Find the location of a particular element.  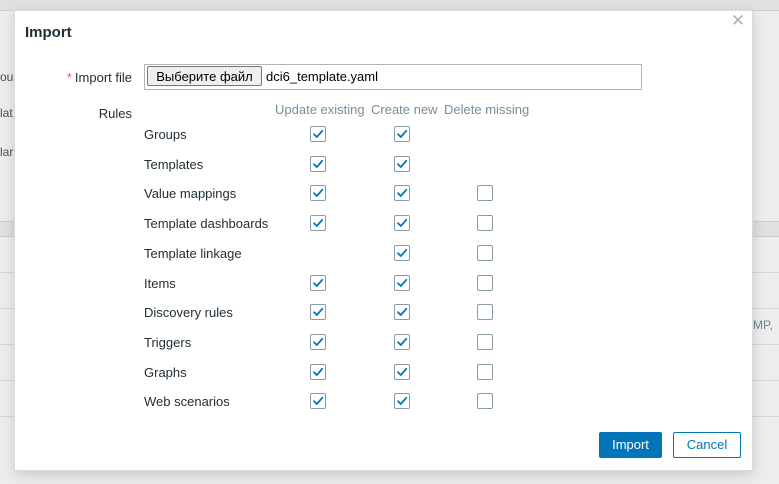

rule-label-graphs: Graphs is located at coordinates (165, 372).